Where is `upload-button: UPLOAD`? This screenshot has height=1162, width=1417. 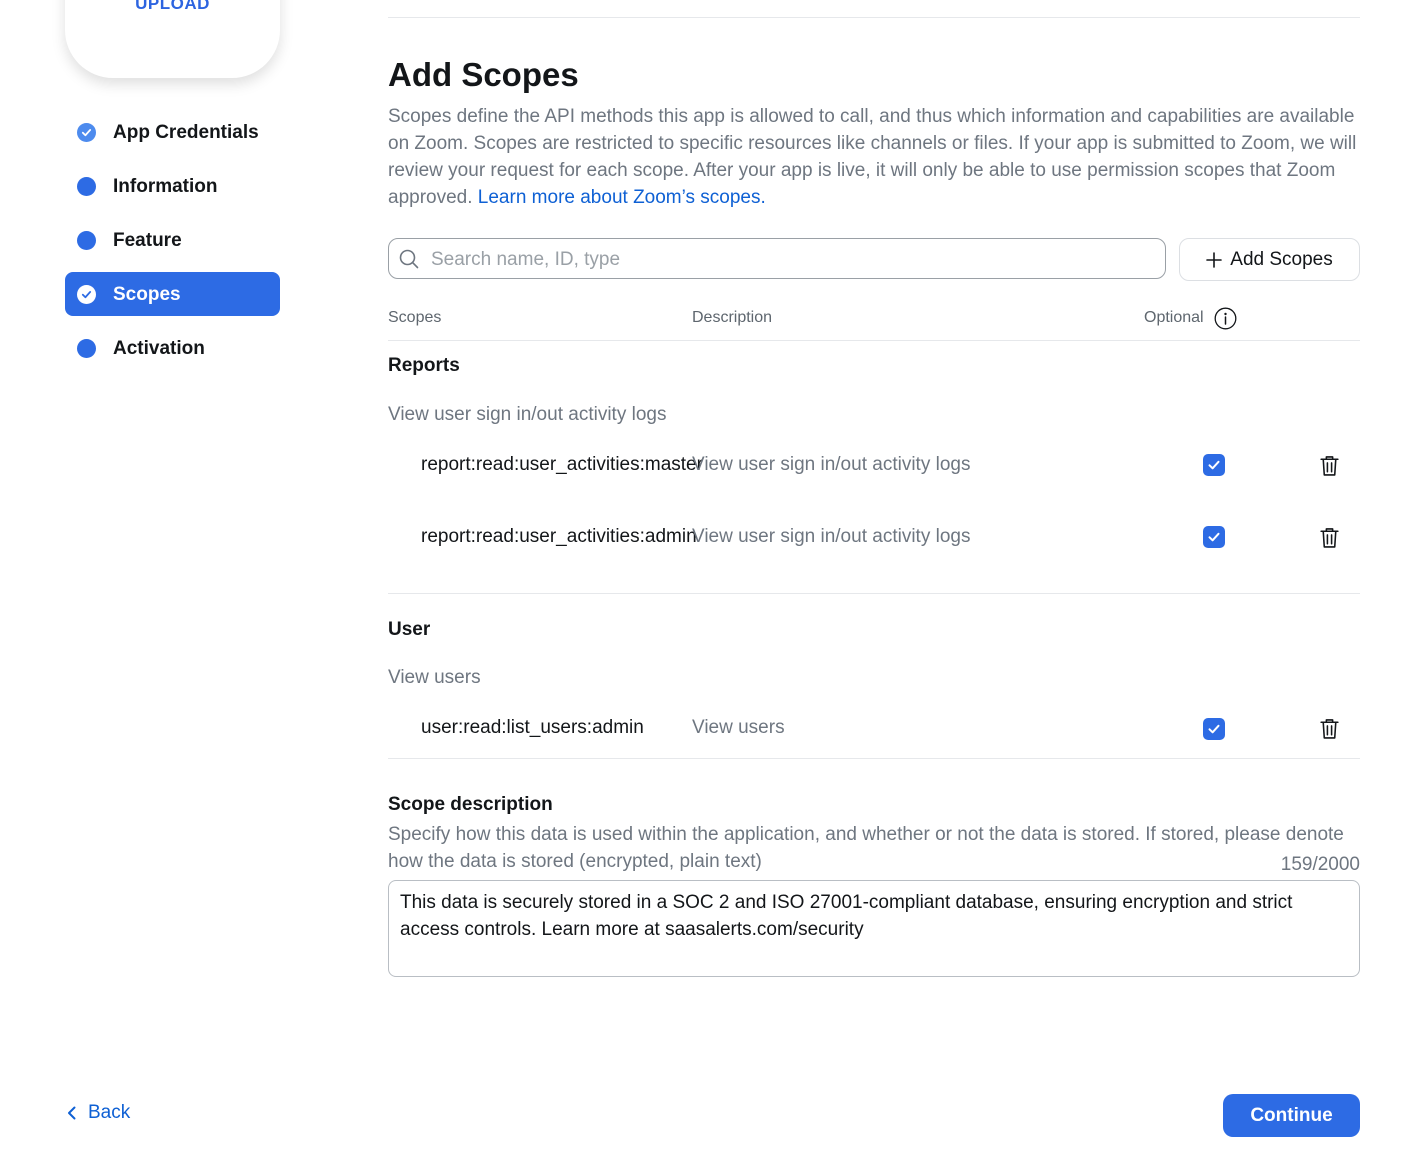
upload-button: UPLOAD is located at coordinates (172, 7).